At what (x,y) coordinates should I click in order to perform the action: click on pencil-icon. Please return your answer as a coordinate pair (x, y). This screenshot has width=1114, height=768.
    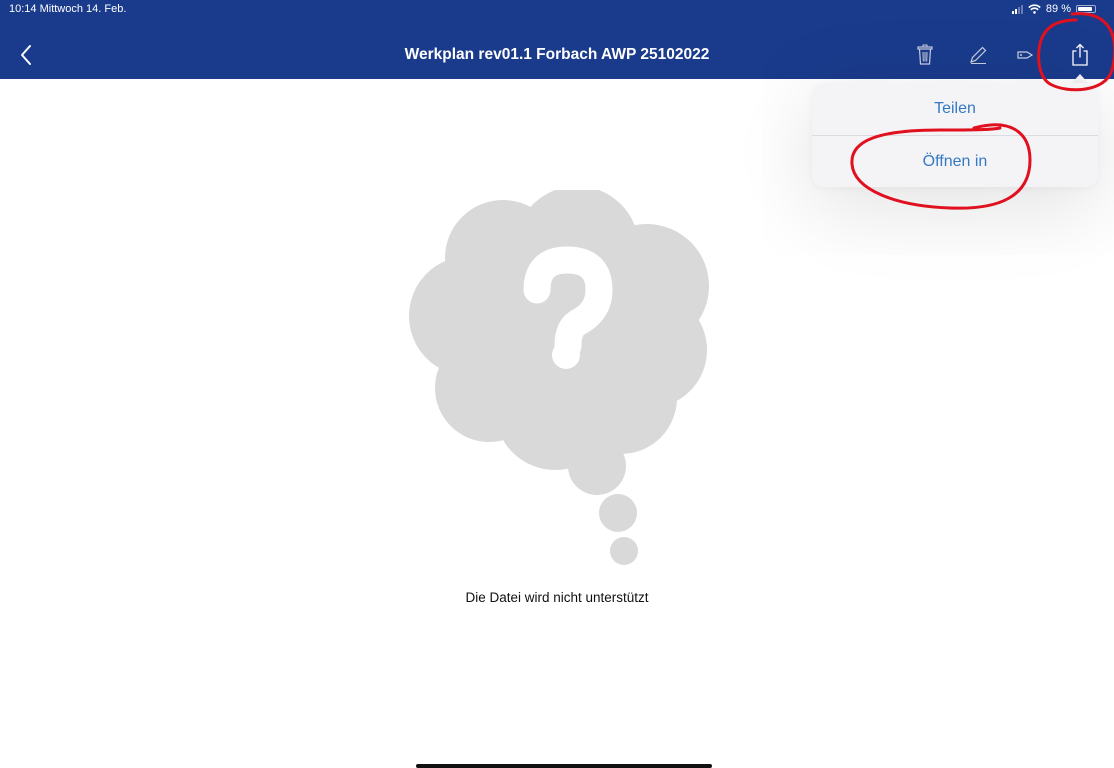
    Looking at the image, I should click on (978, 55).